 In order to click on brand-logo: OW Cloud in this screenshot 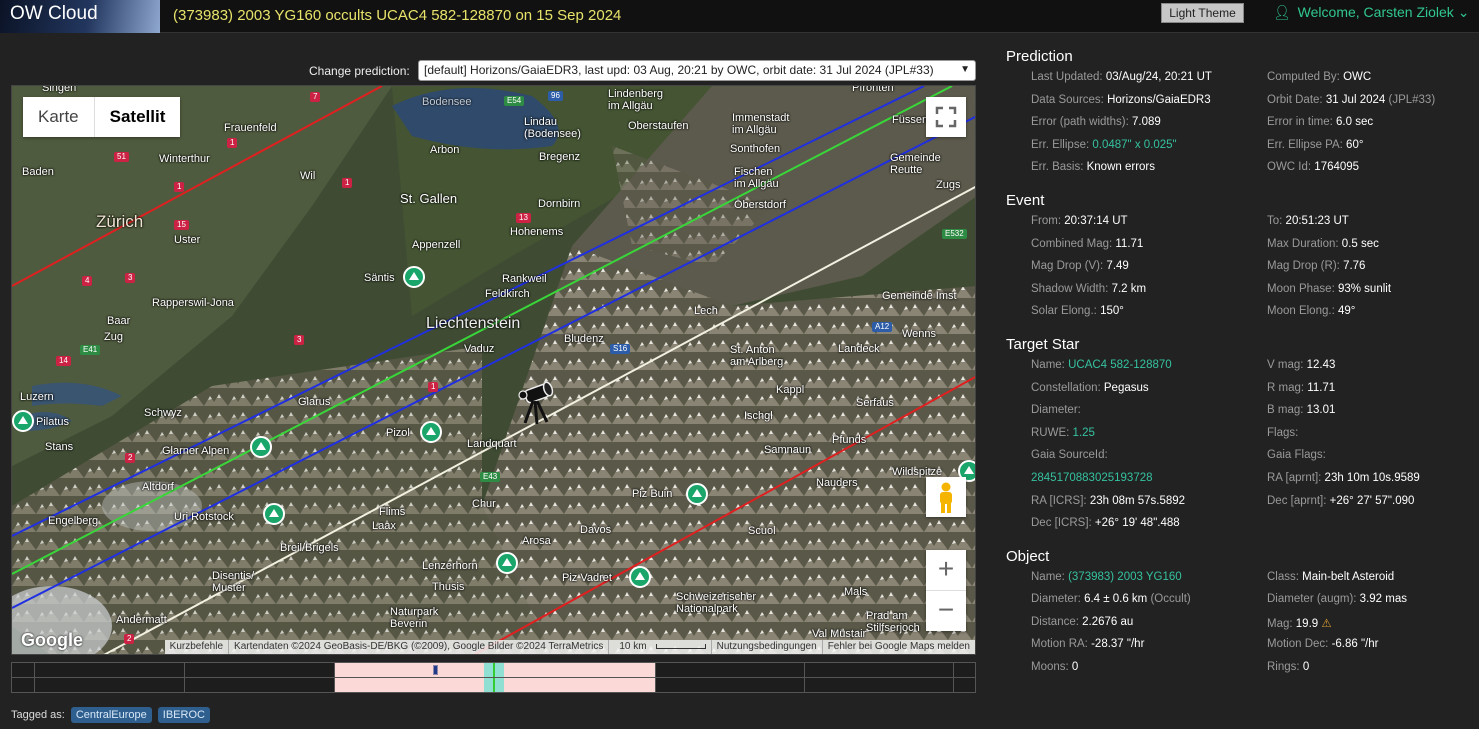, I will do `click(80, 16)`.